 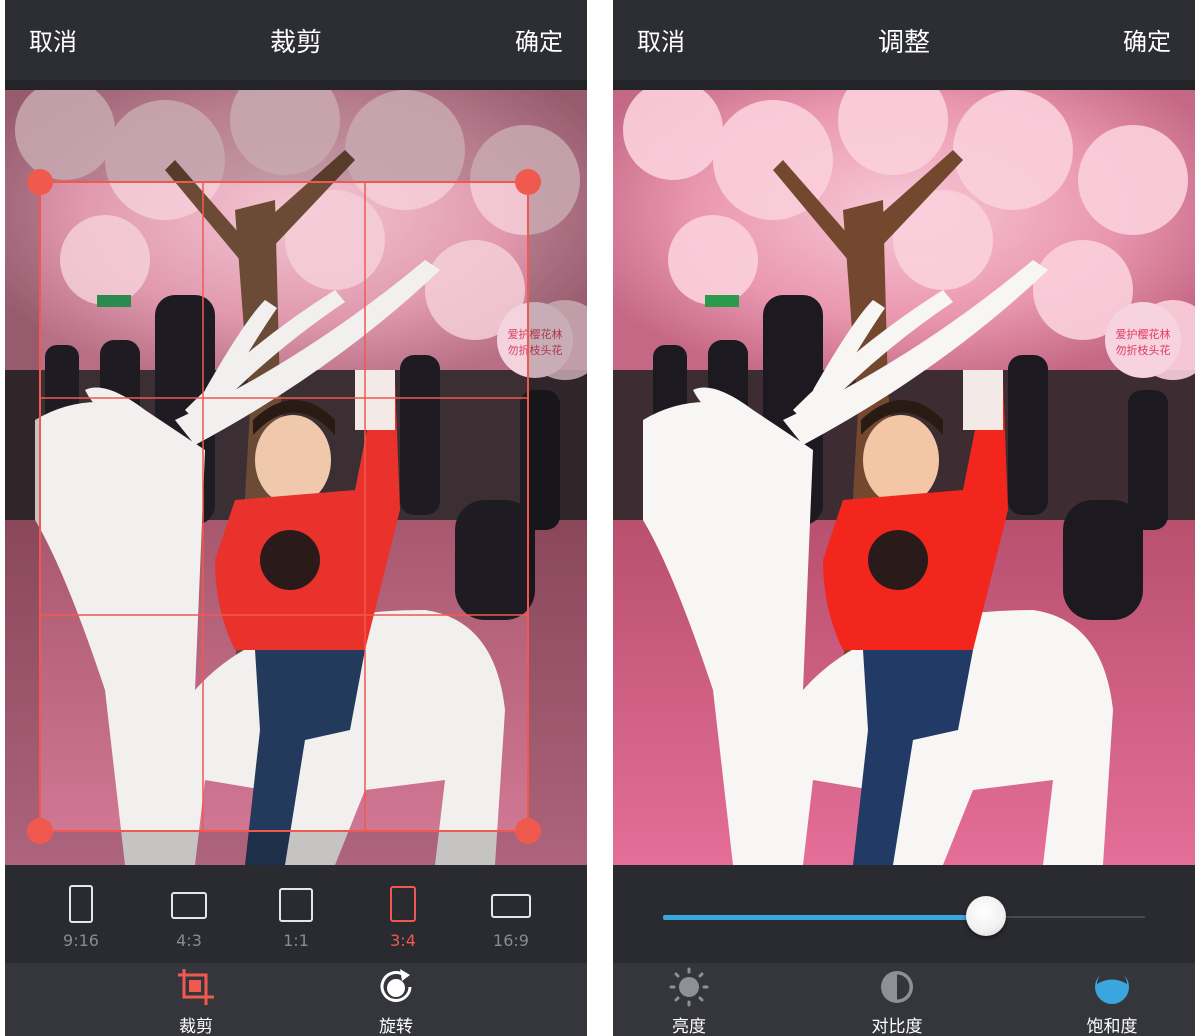 I want to click on tool-rotate: 旋转, so click(x=396, y=999).